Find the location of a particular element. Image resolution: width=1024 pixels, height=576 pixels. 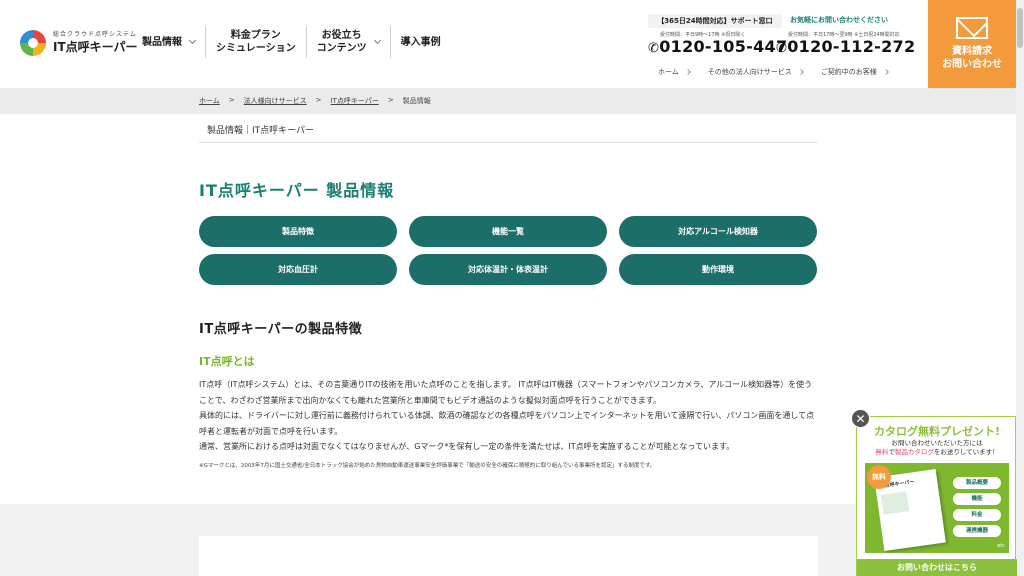

sub-link-home: ホーム is located at coordinates (674, 72).